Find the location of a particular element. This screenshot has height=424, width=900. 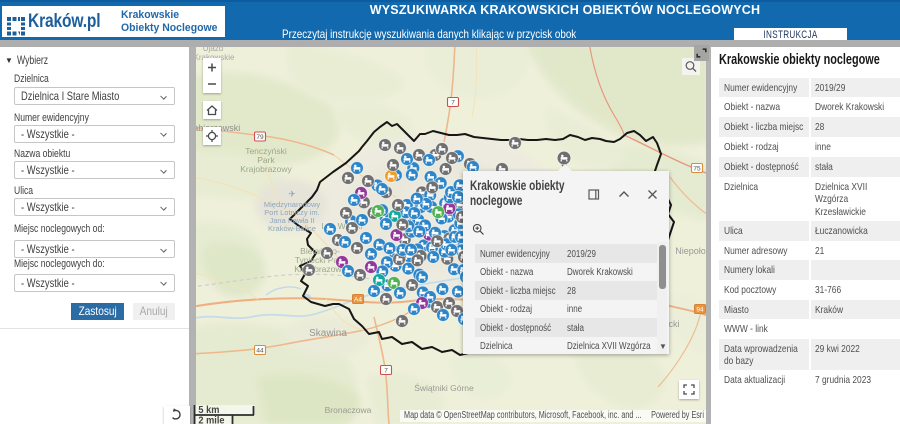

svg-text: 75 is located at coordinates (697, 169).